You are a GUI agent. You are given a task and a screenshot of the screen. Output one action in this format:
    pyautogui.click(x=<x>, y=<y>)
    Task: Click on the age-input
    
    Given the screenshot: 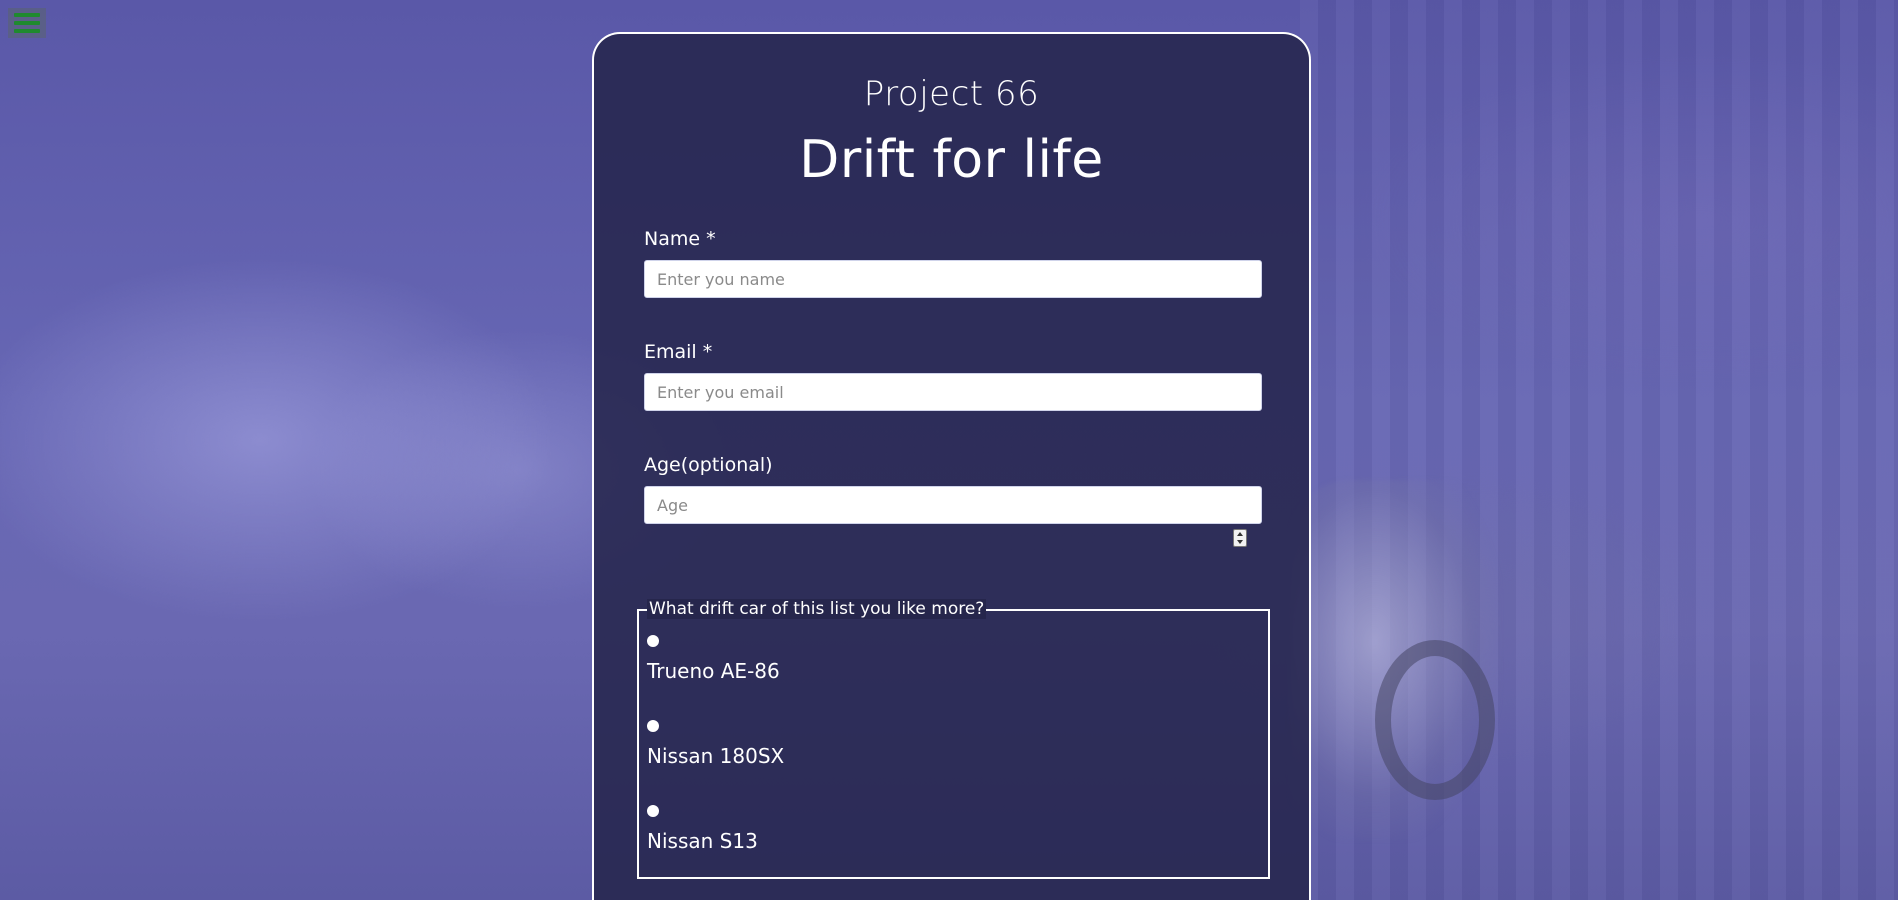 What is the action you would take?
    pyautogui.click(x=953, y=505)
    